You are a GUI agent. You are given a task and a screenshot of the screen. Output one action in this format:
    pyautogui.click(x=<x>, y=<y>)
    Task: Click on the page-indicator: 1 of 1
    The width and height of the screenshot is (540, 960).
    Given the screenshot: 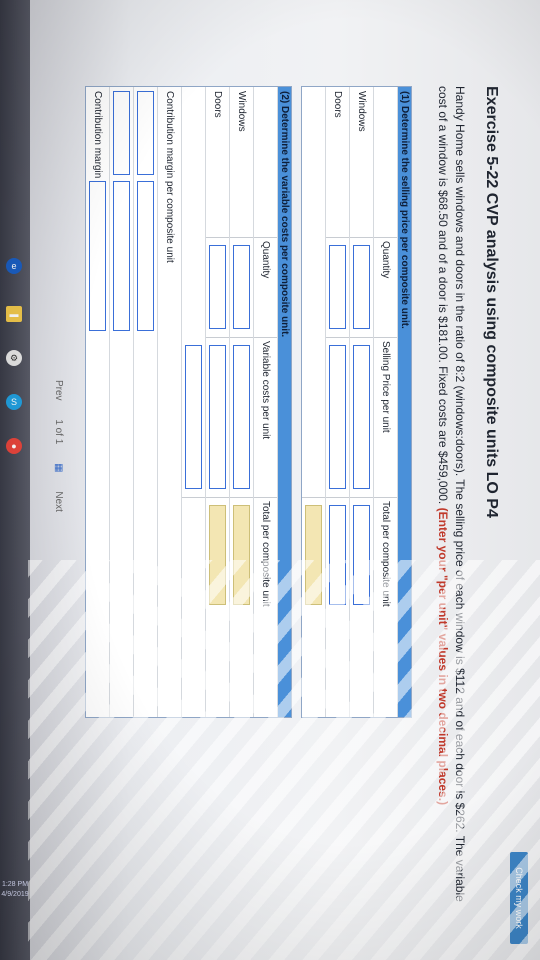 What is the action you would take?
    pyautogui.click(x=58, y=432)
    